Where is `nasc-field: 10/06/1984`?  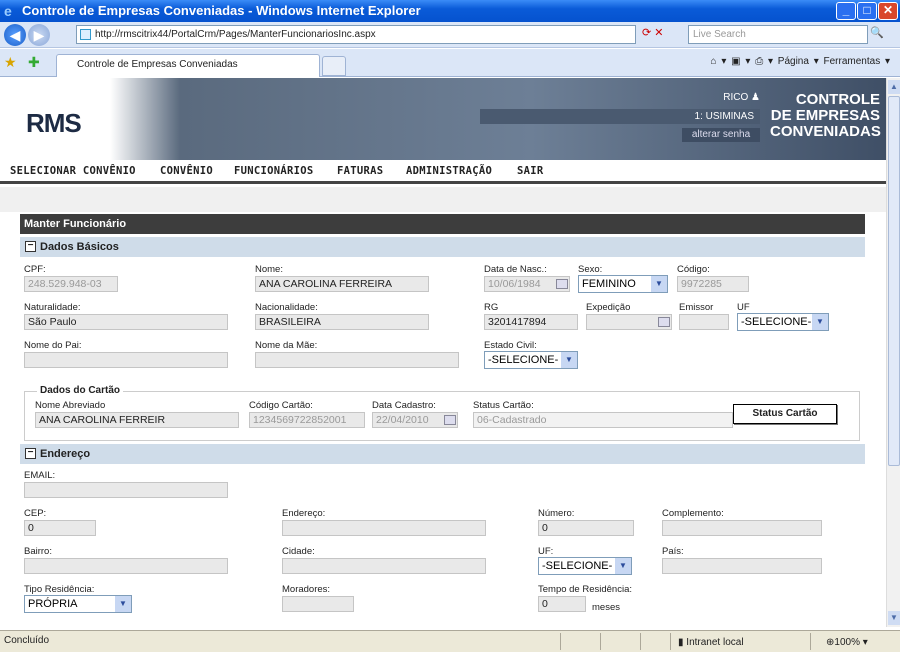
nasc-field: 10/06/1984 is located at coordinates (527, 284).